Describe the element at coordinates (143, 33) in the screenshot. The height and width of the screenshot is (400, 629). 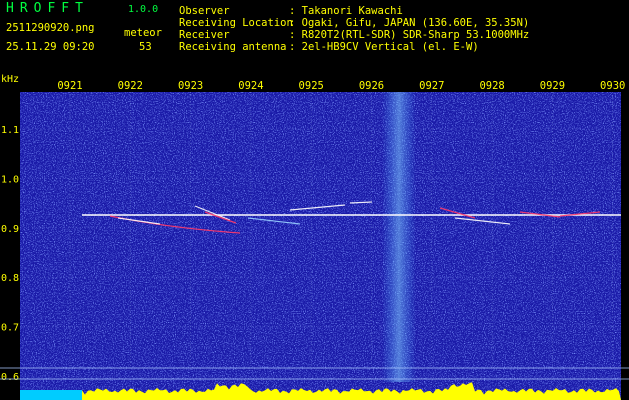
I see `meteor-label: meteor` at that location.